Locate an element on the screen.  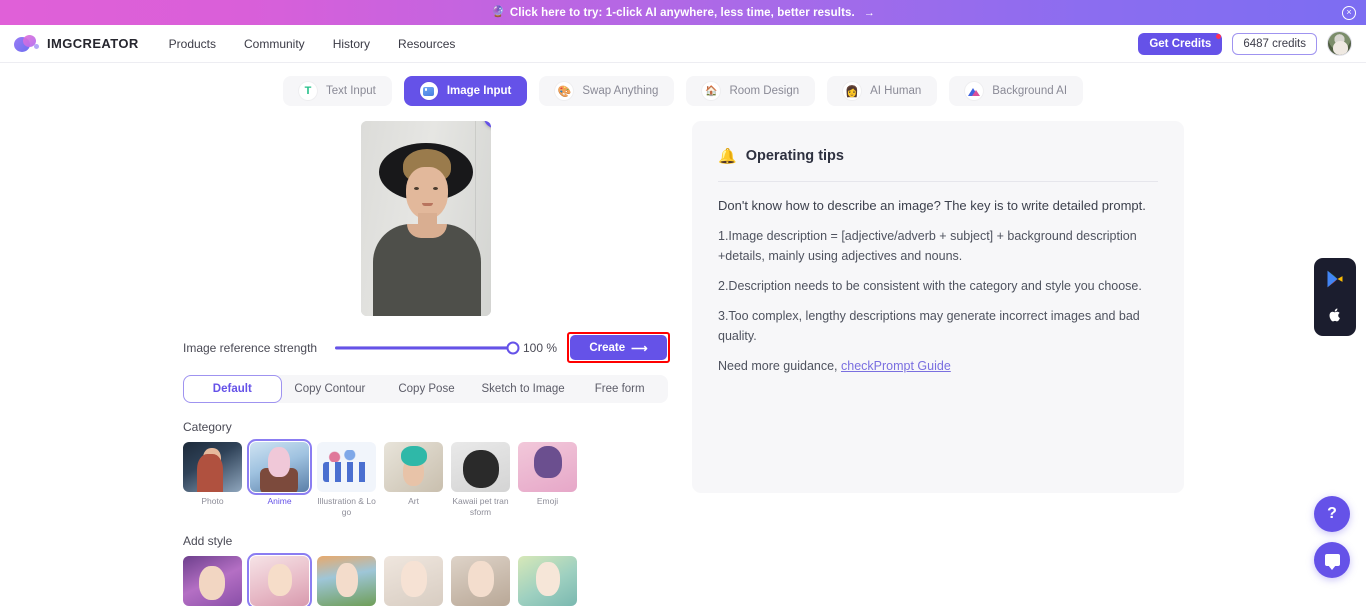
operating-tips-footer-text: Need more guidance, is located at coordinates (779, 366).